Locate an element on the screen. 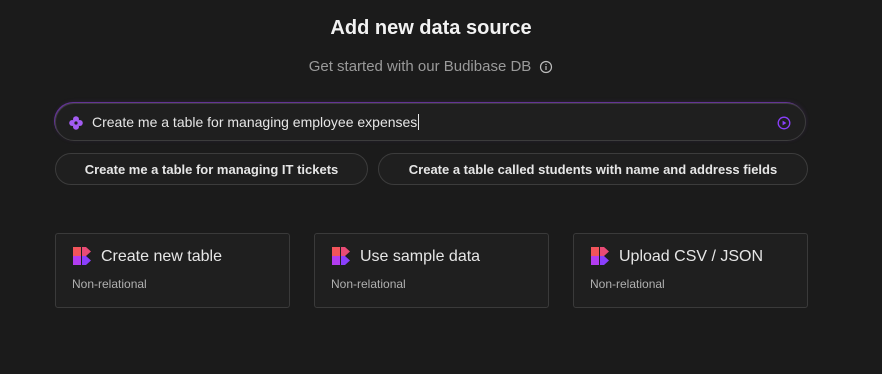  upload-csv-json-card: Upload CSV / JSON Non-relational is located at coordinates (690, 270).